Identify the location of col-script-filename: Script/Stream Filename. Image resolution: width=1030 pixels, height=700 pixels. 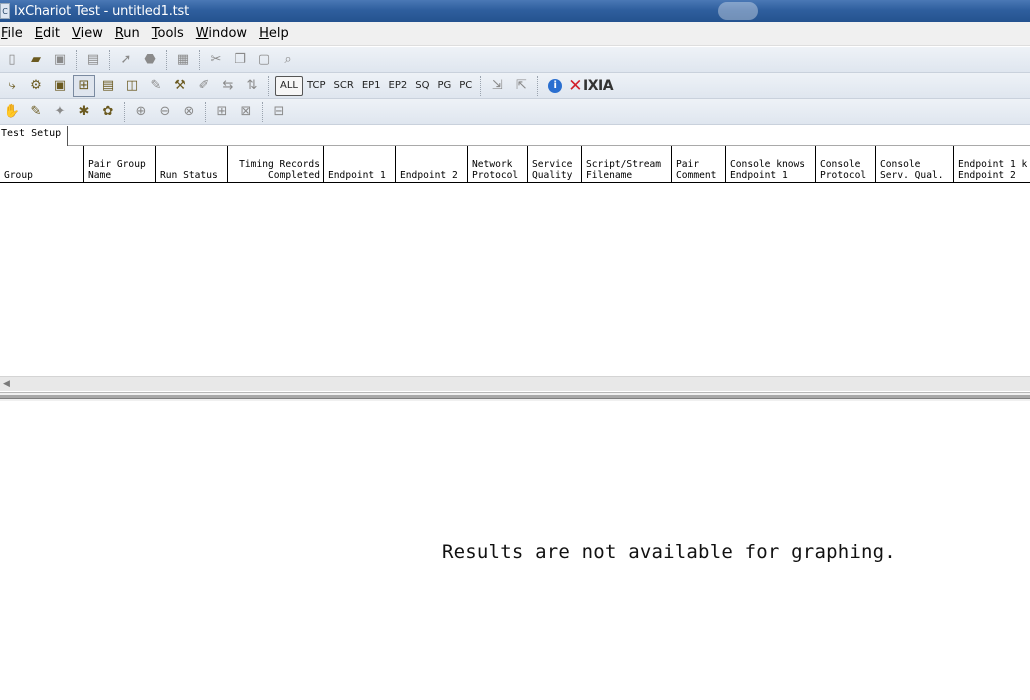
(627, 164).